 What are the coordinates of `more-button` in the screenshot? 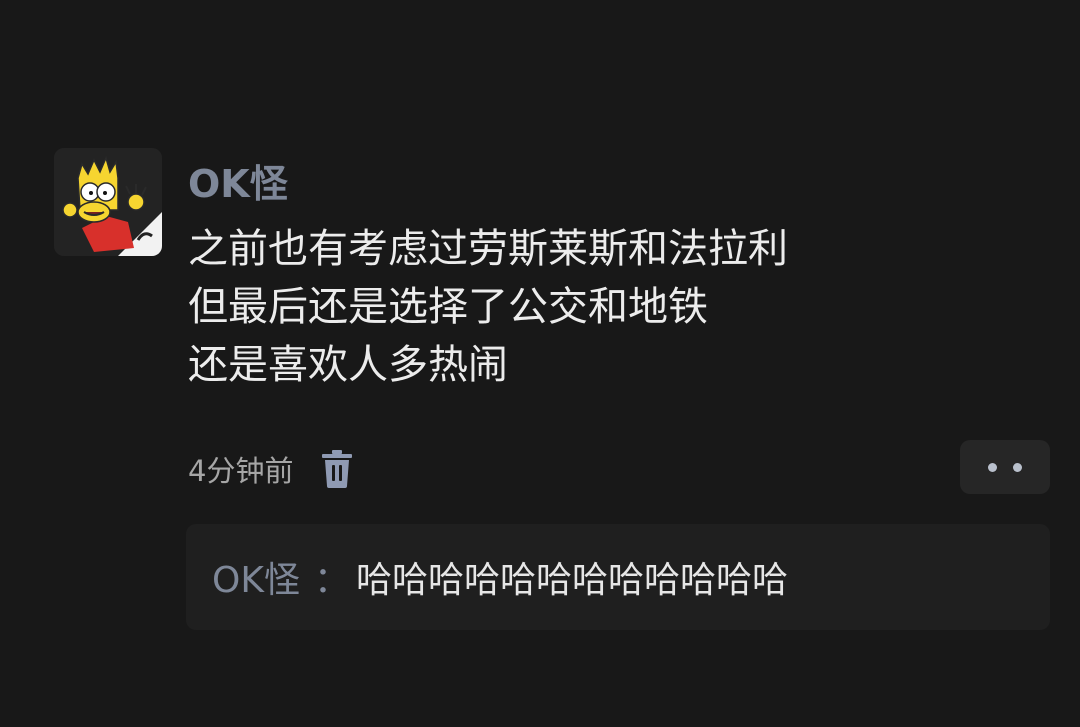 It's located at (1005, 467).